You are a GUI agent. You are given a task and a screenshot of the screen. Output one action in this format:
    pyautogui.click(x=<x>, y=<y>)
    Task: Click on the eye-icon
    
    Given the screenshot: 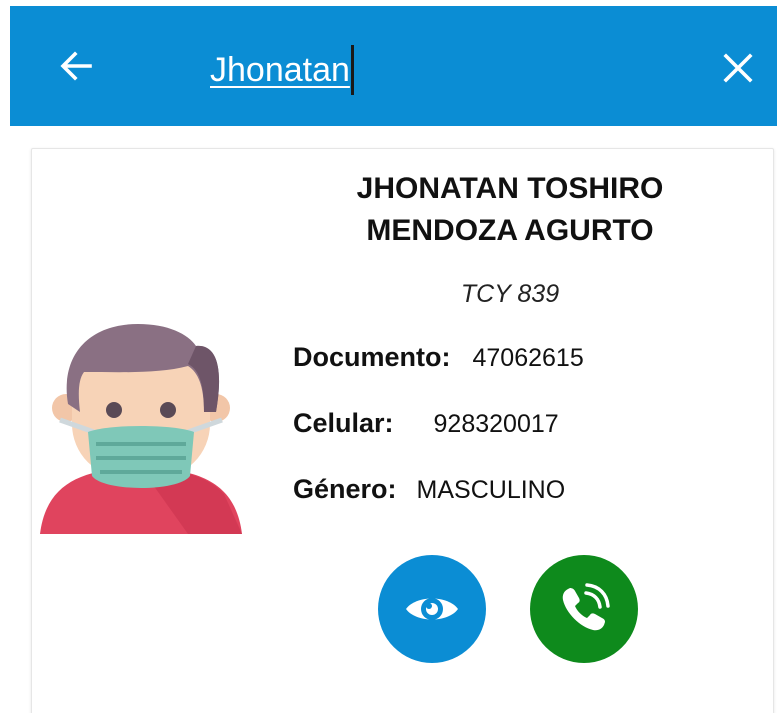 What is the action you would take?
    pyautogui.click(x=432, y=609)
    